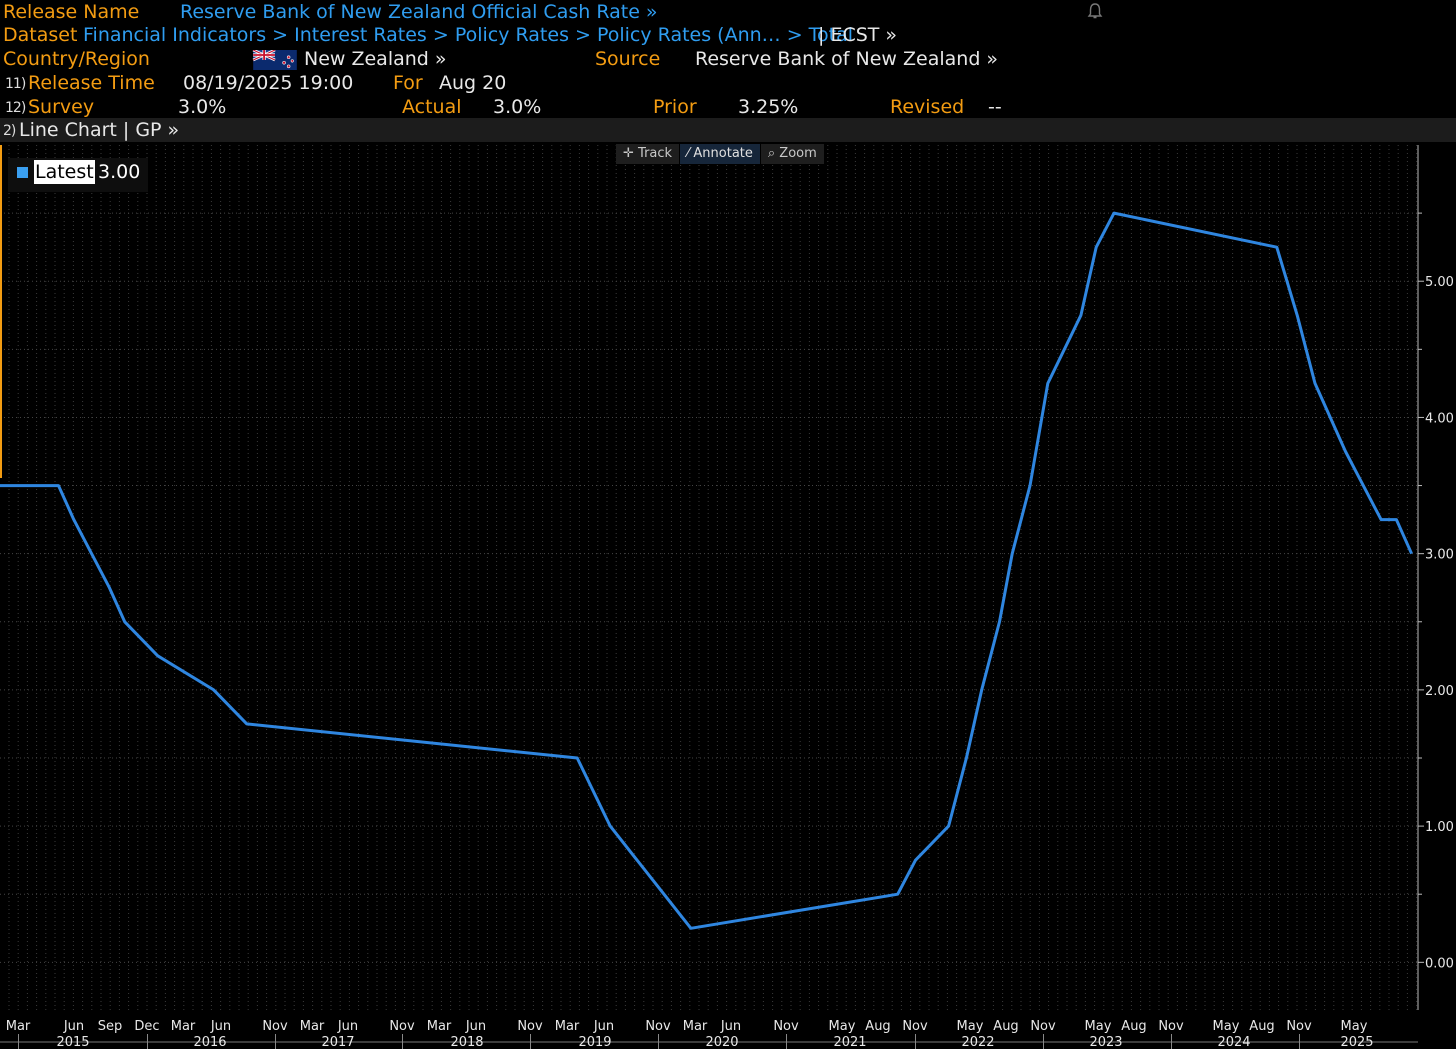 Image resolution: width=1456 pixels, height=1049 pixels. Describe the element at coordinates (723, 153) in the screenshot. I see `annotate-label: Annotate` at that location.